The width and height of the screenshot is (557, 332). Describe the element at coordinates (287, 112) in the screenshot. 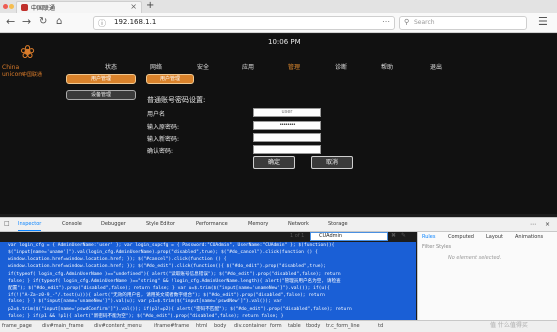

I see `username-field: user` at that location.